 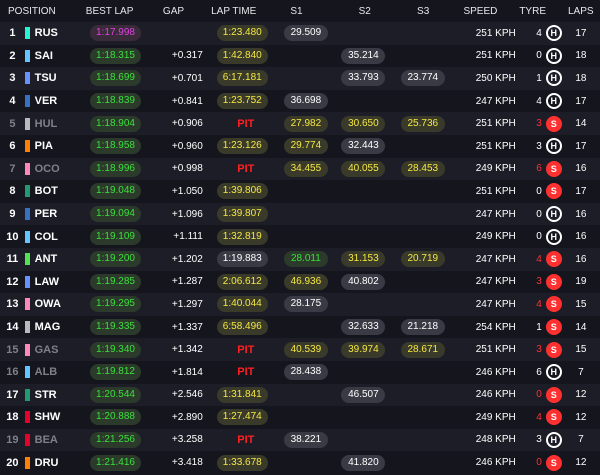 I want to click on sector-1: 28.011, so click(x=305, y=259).